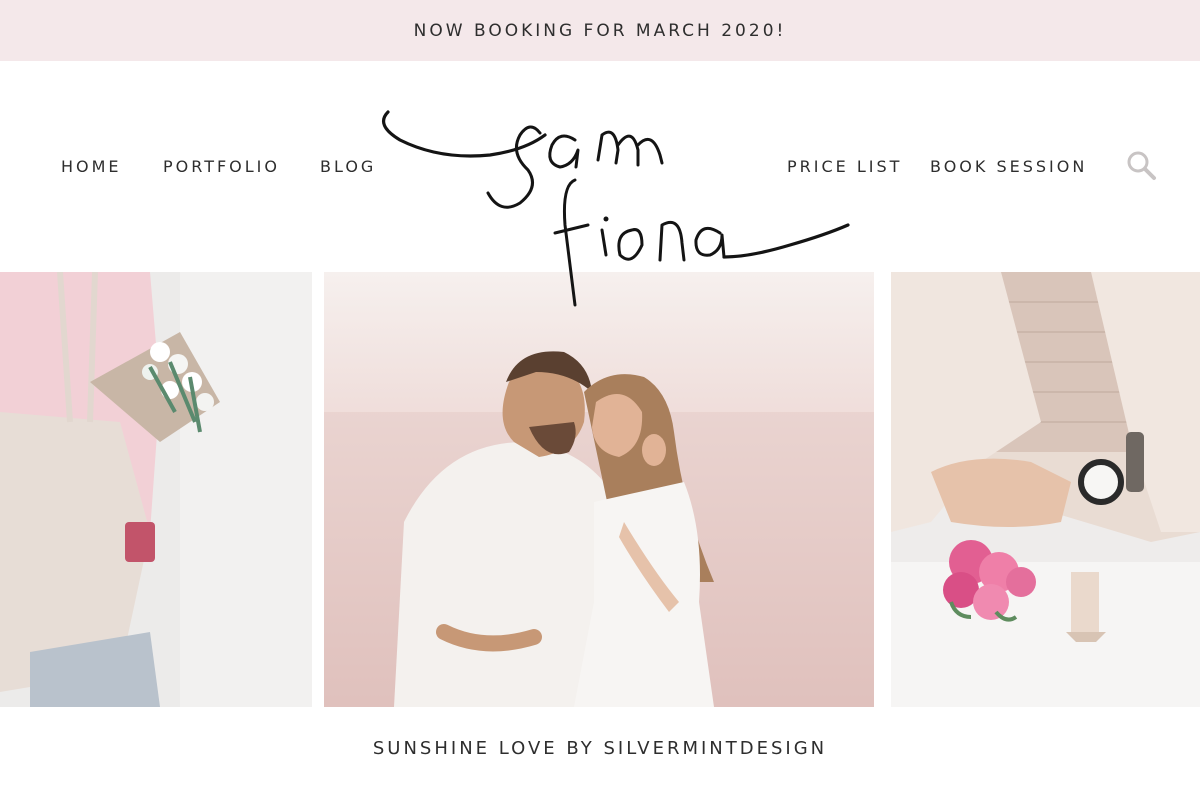  I want to click on announcement-banner: NOW BOOKING FOR MARCH 2020!, so click(600, 30).